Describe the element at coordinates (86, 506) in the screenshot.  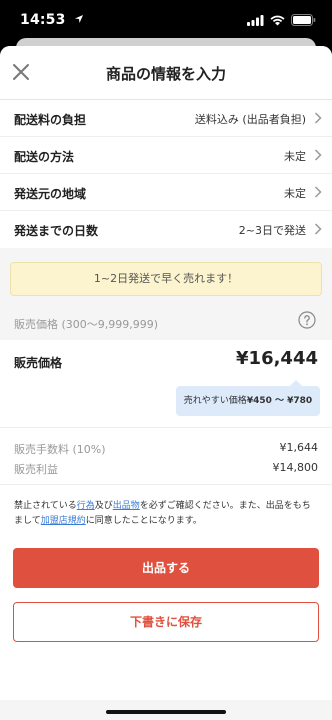
I see `prohibited-actions-link: 行為` at that location.